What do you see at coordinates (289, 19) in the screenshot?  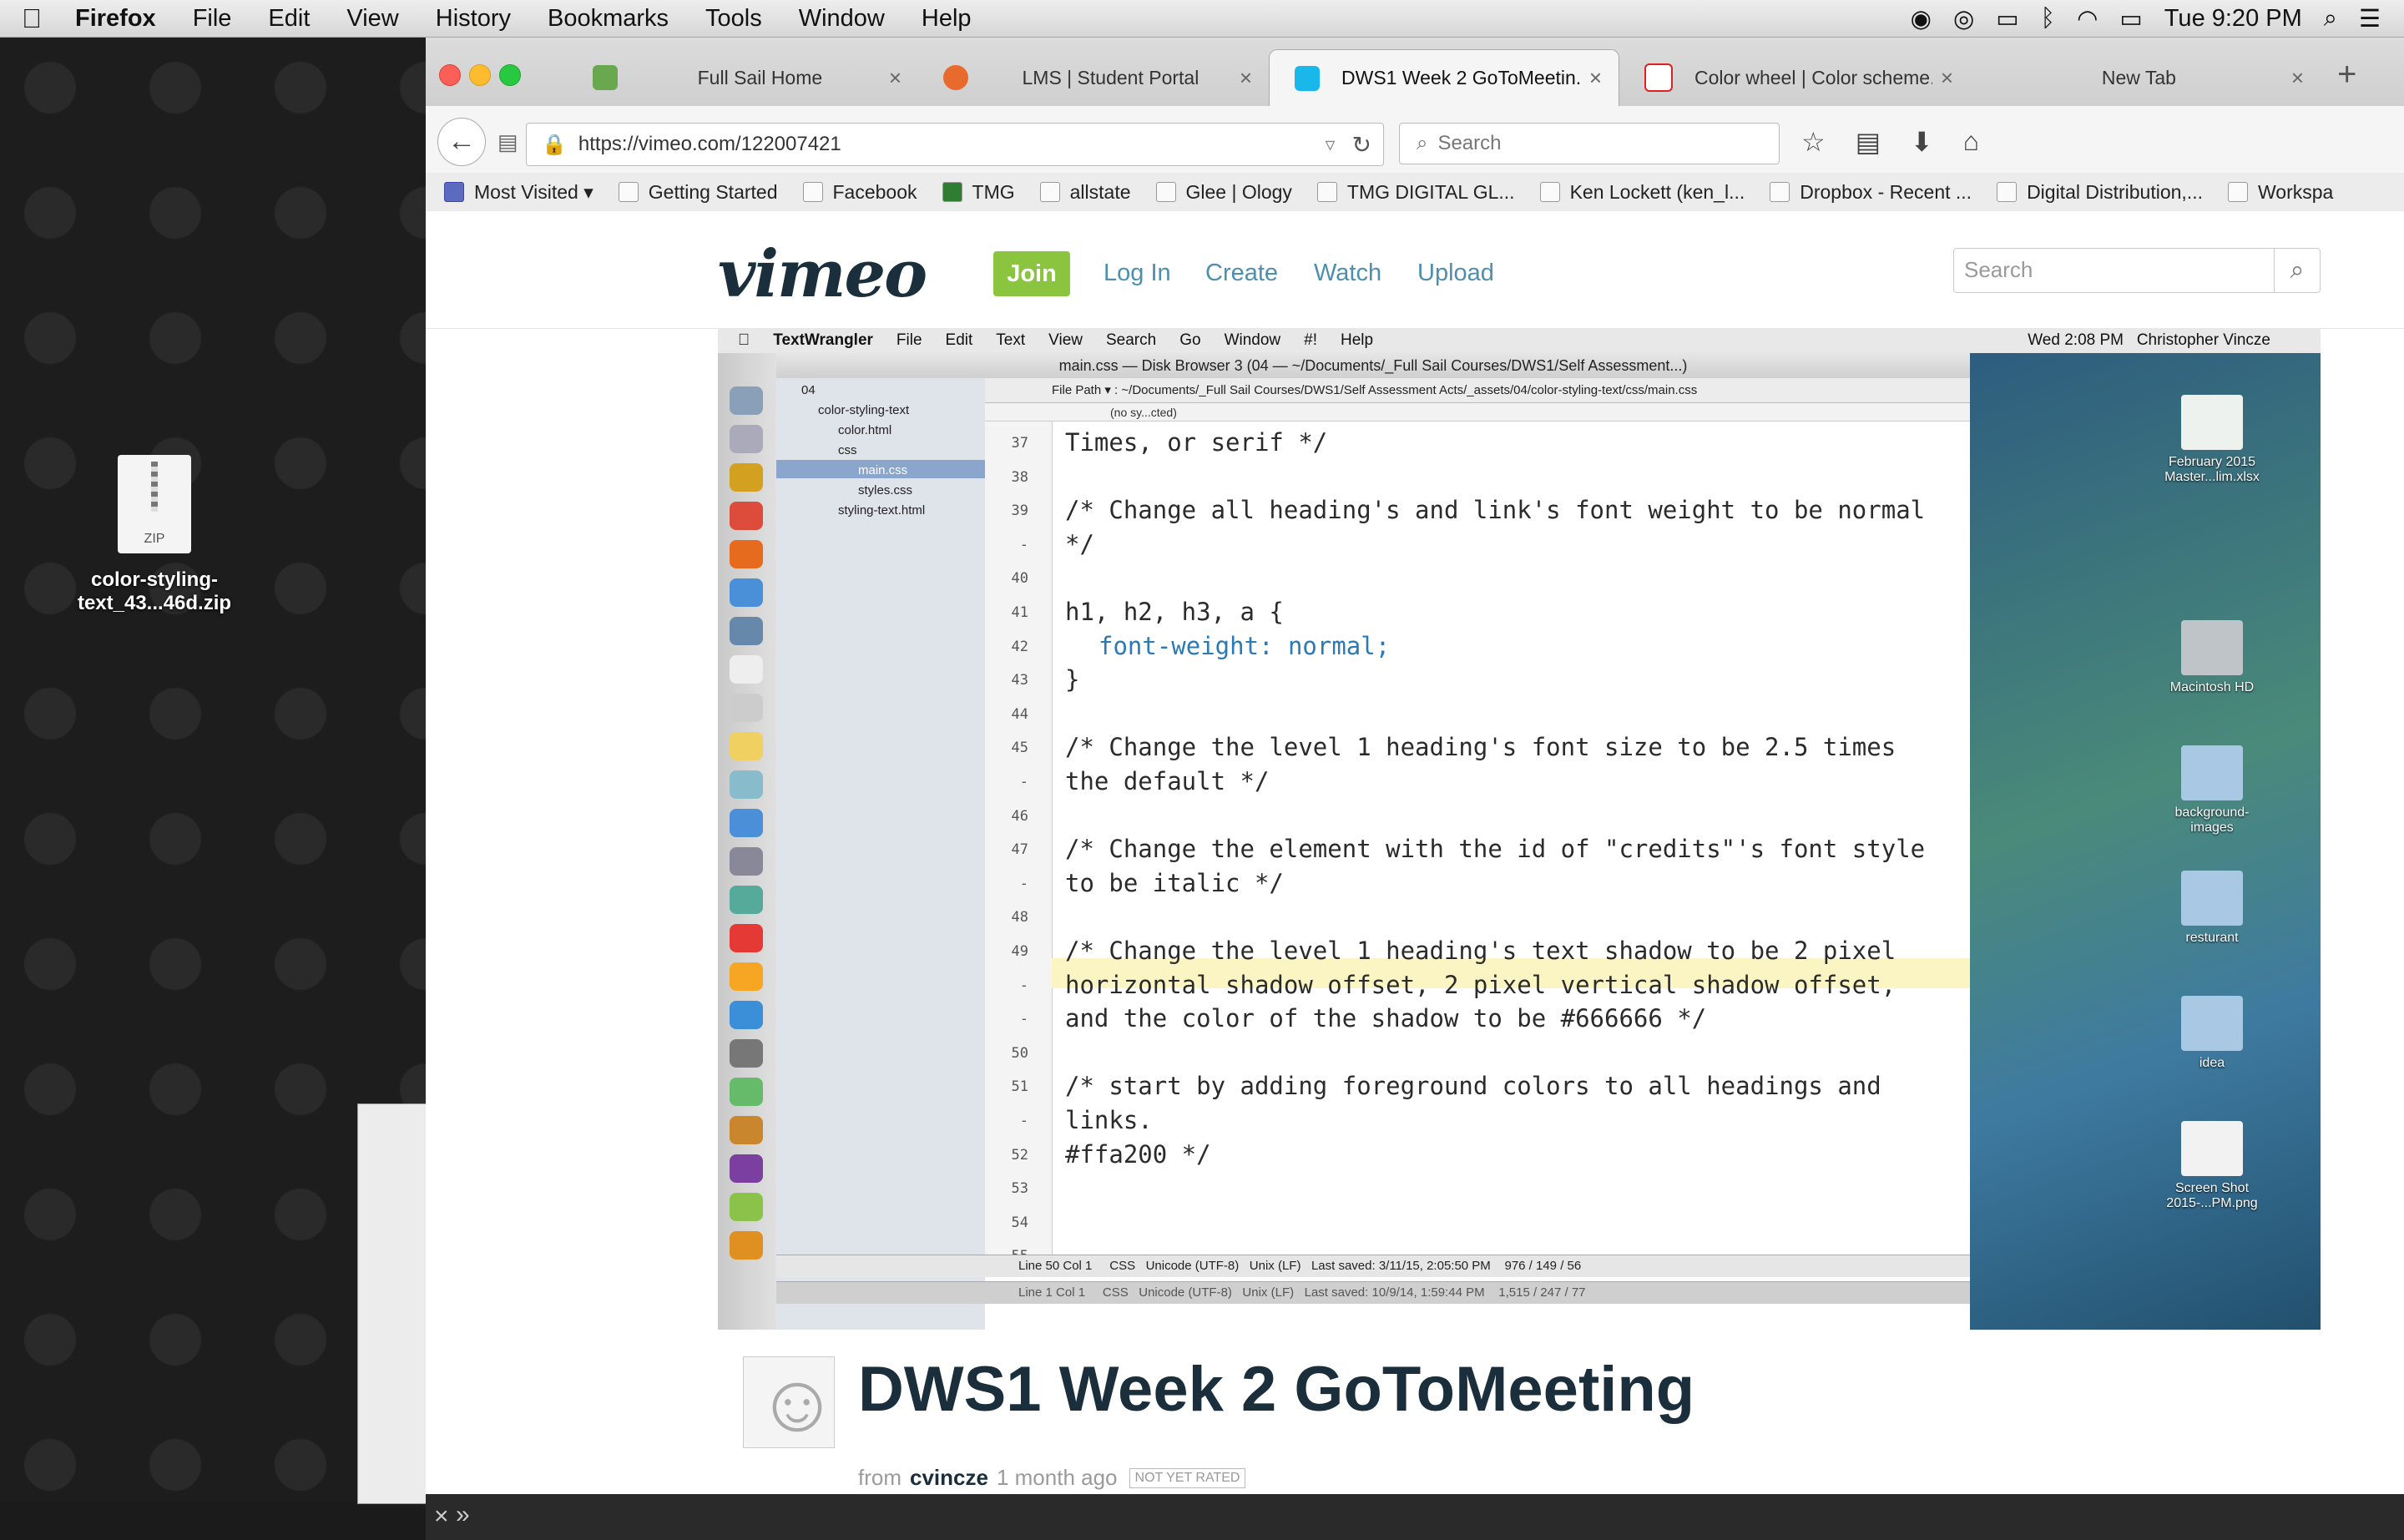 I see `menu-edit: Edit` at bounding box center [289, 19].